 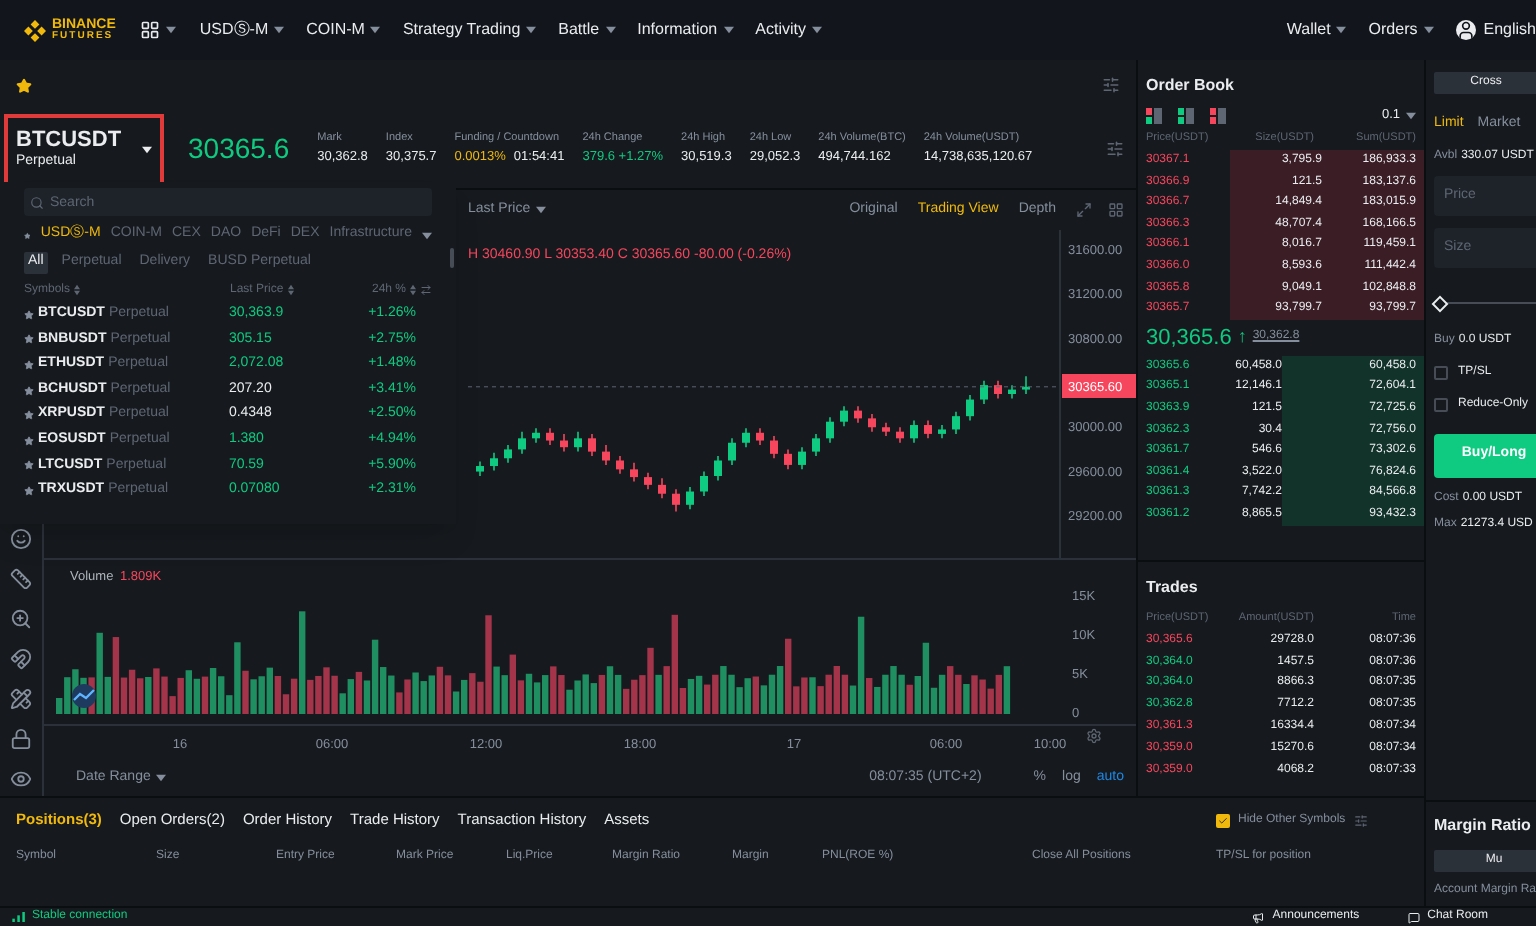 What do you see at coordinates (1483, 826) in the screenshot?
I see `panel-title: Margin Ratio` at bounding box center [1483, 826].